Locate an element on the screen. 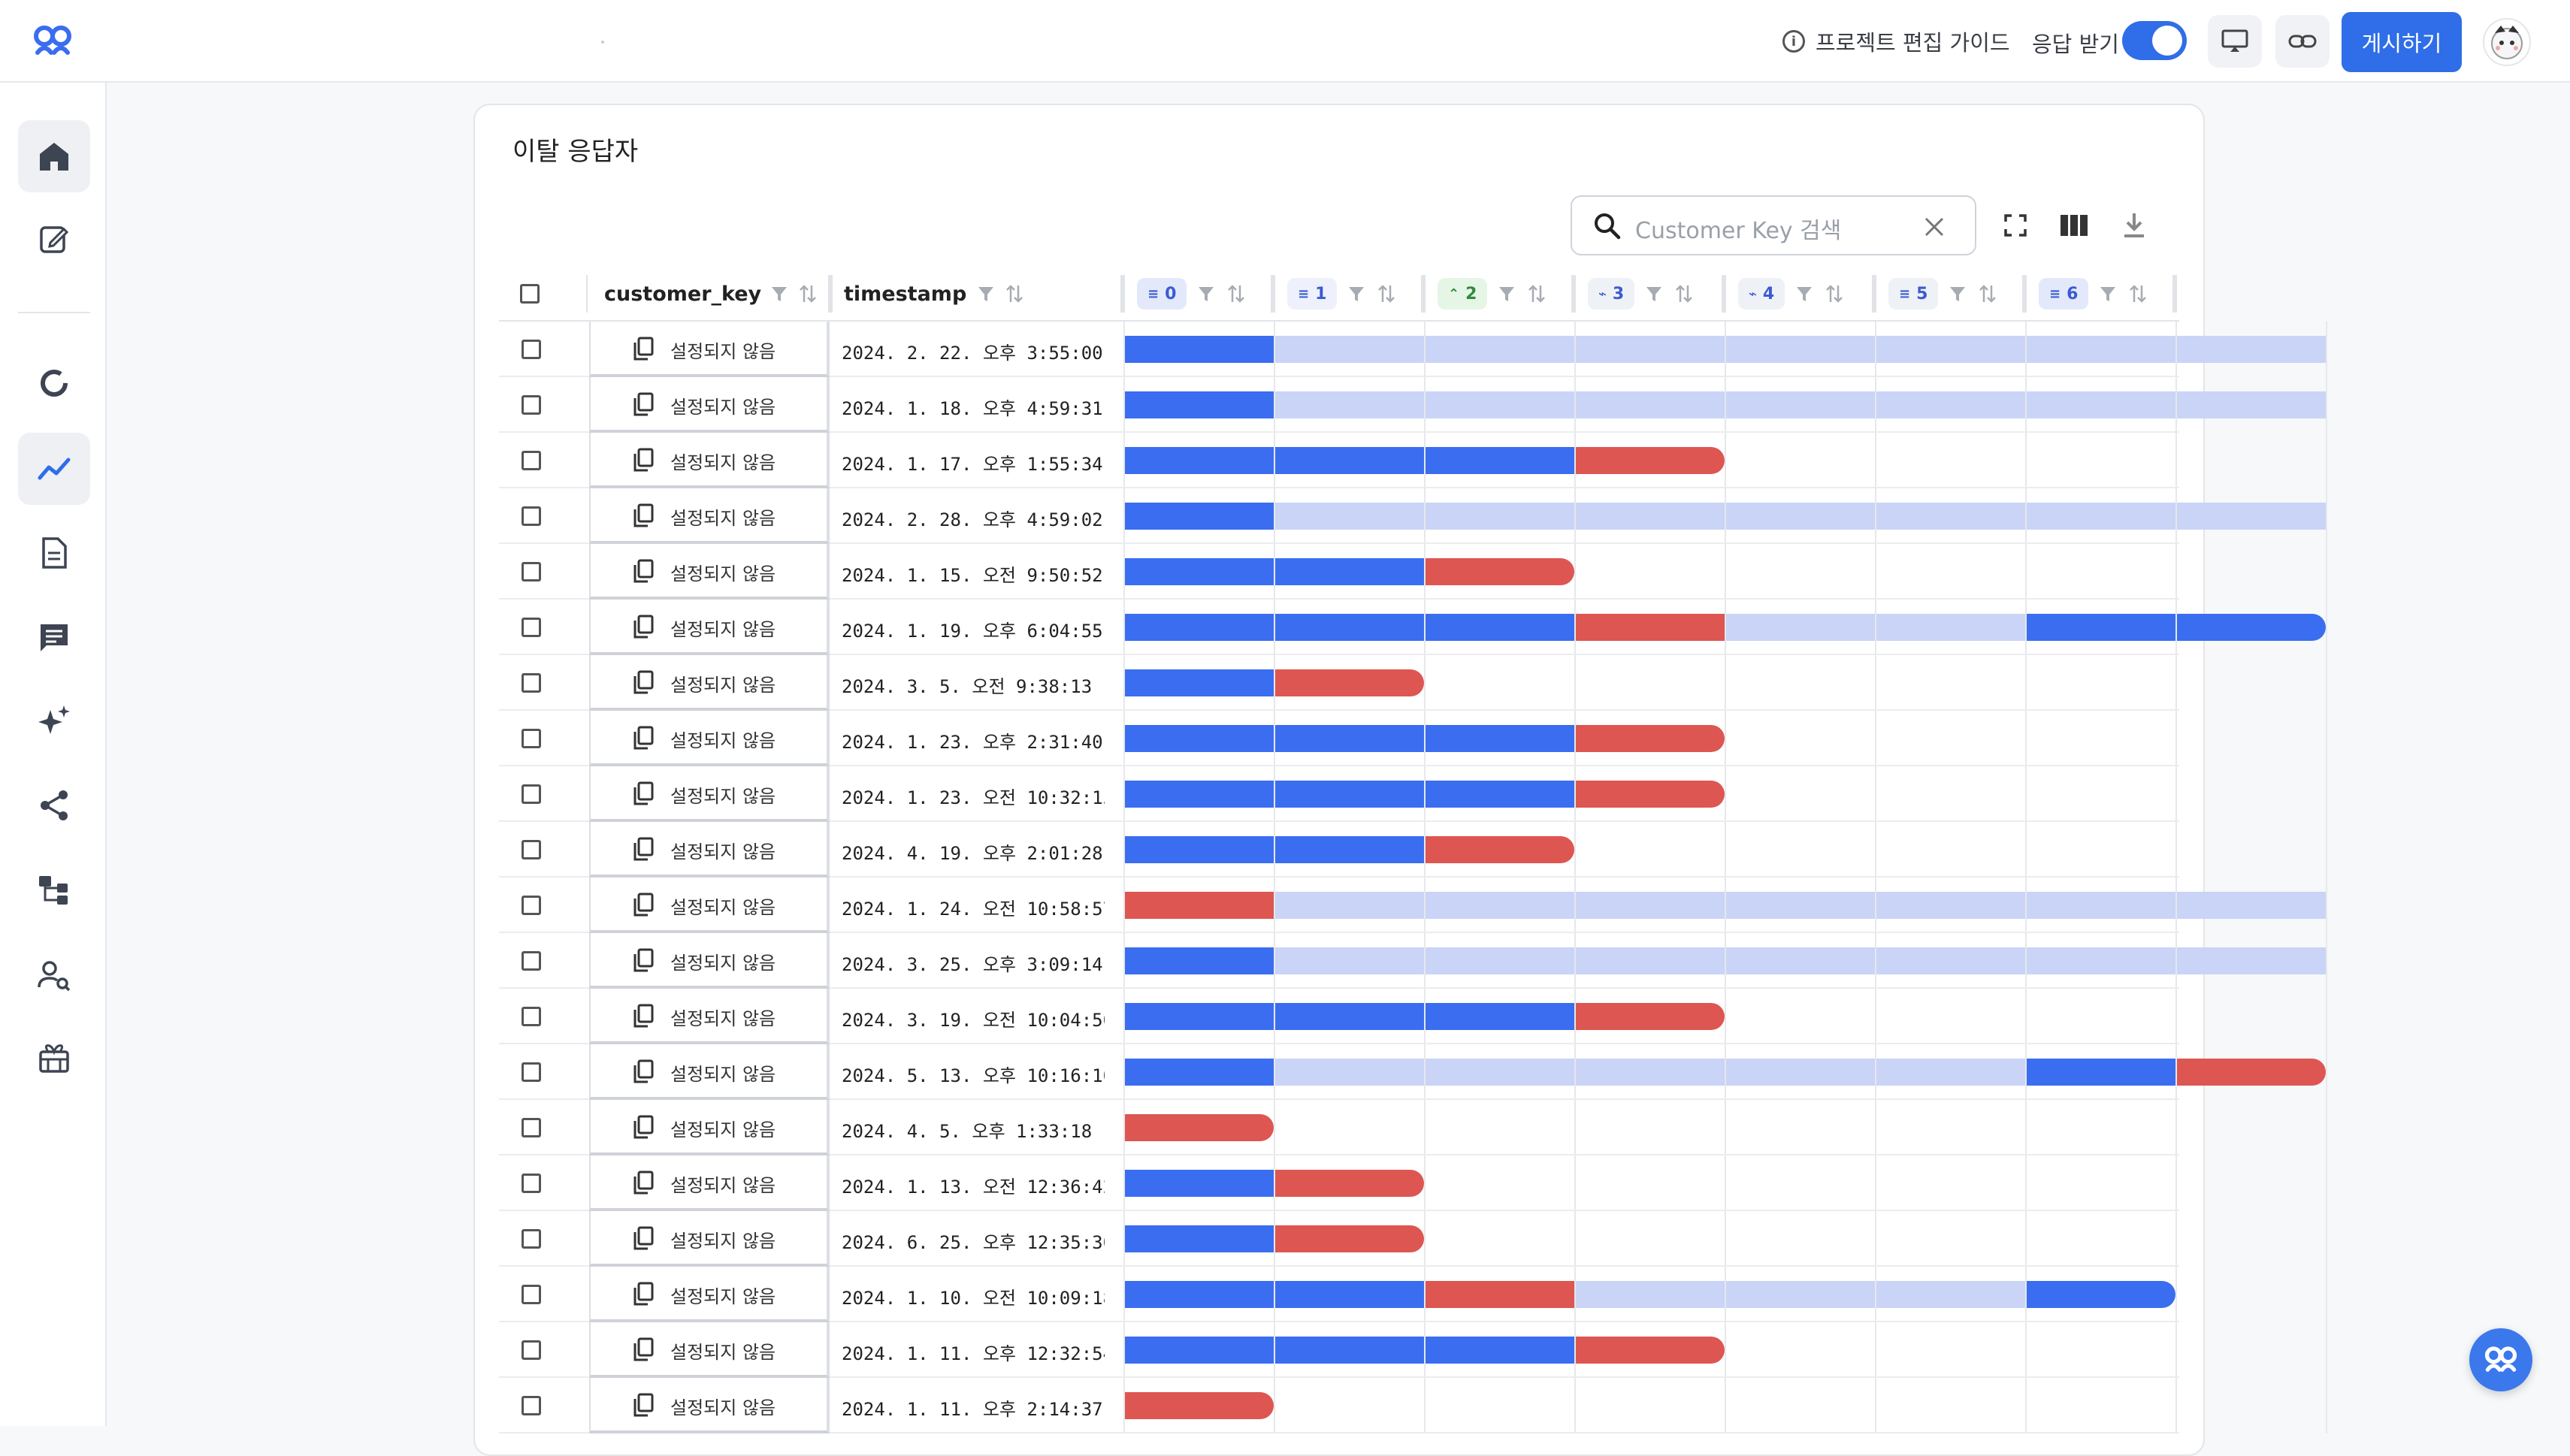 The height and width of the screenshot is (1456, 2570). sidebar-item-overview is located at coordinates (54, 383).